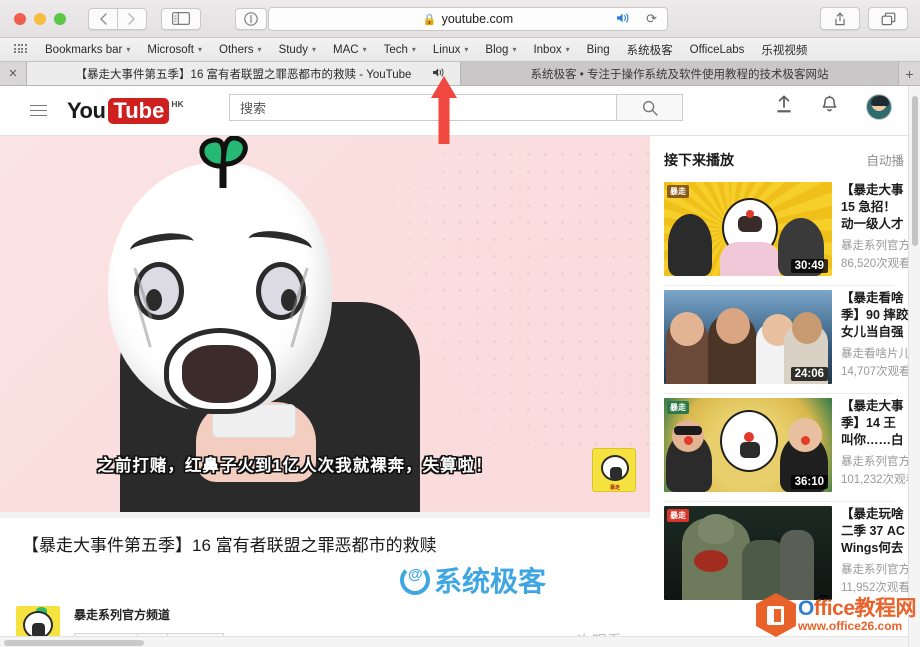 The image size is (920, 647). I want to click on geek-watermark-text: 系统极客, so click(490, 581).